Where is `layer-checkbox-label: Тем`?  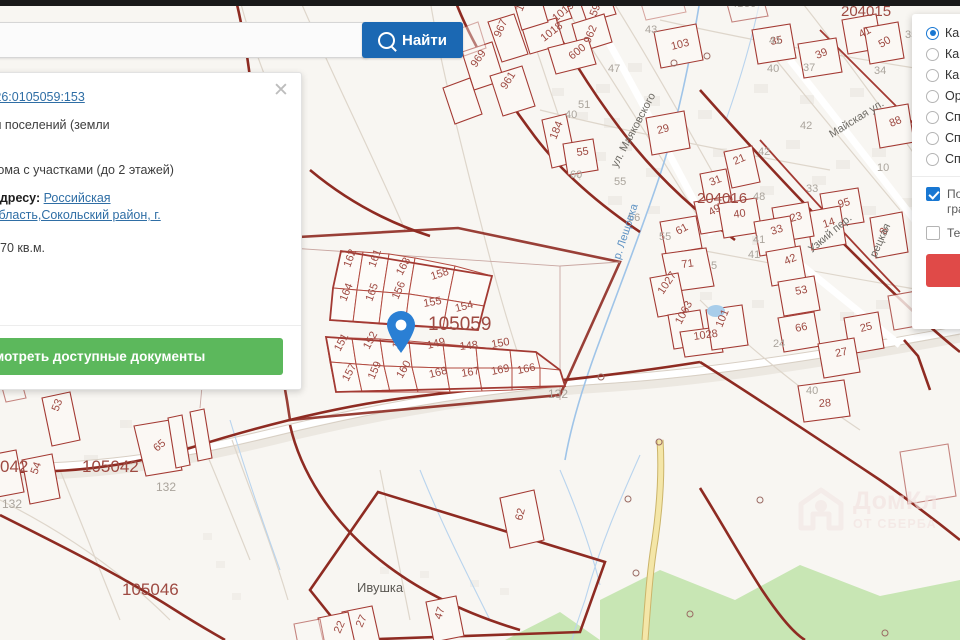 layer-checkbox-label: Тем is located at coordinates (953, 233).